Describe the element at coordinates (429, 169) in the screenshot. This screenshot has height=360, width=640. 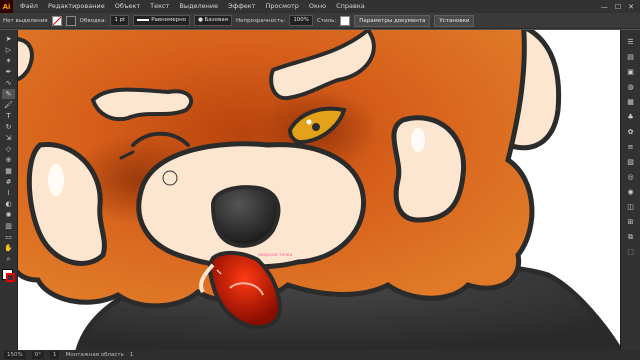
I see `right-cheek` at that location.